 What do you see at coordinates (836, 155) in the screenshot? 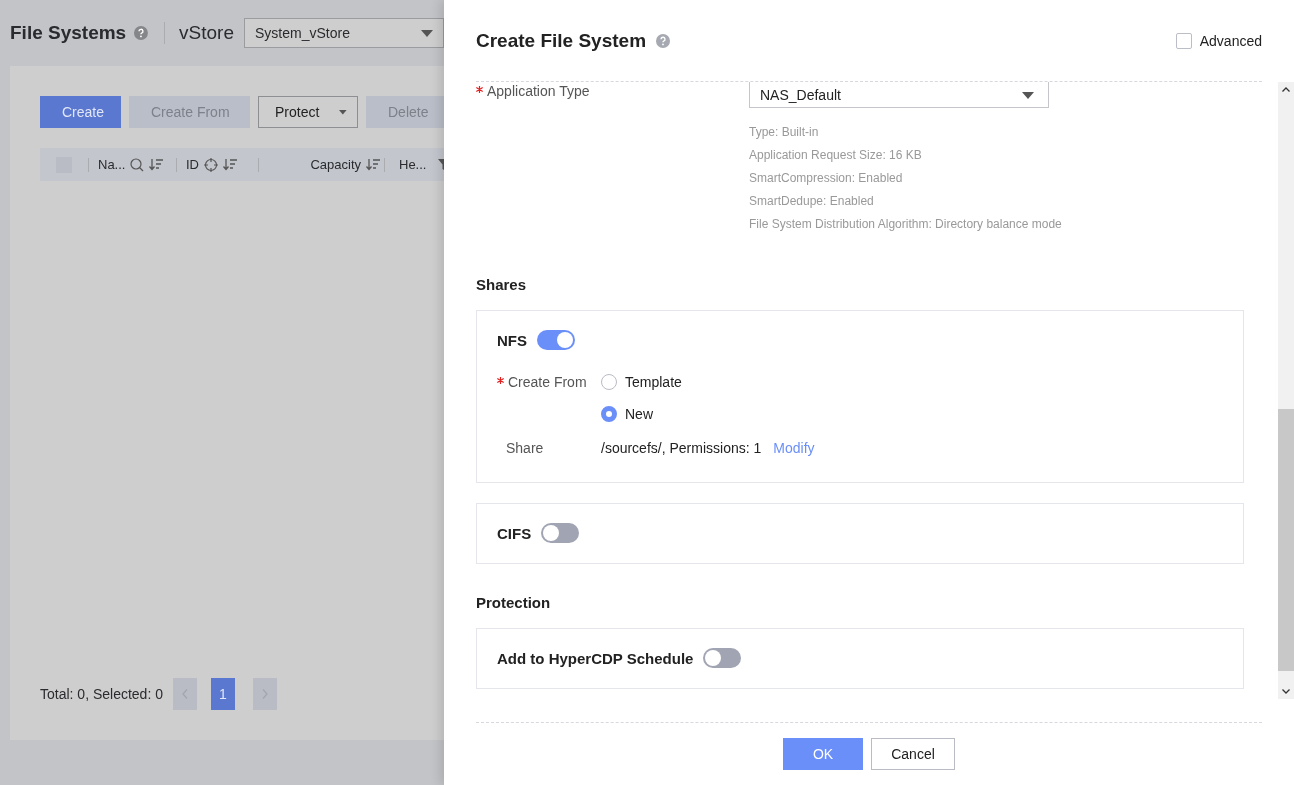
I see `detail-text: Application Request Size: 16 KB` at bounding box center [836, 155].